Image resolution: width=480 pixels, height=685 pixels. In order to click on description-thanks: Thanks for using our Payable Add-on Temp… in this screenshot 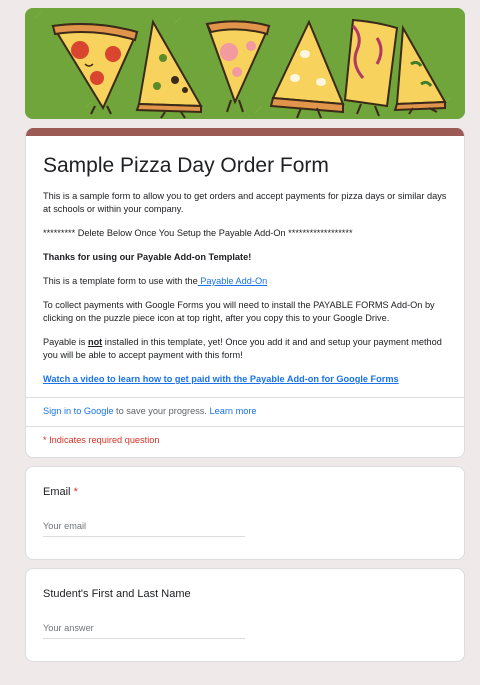, I will do `click(147, 257)`.